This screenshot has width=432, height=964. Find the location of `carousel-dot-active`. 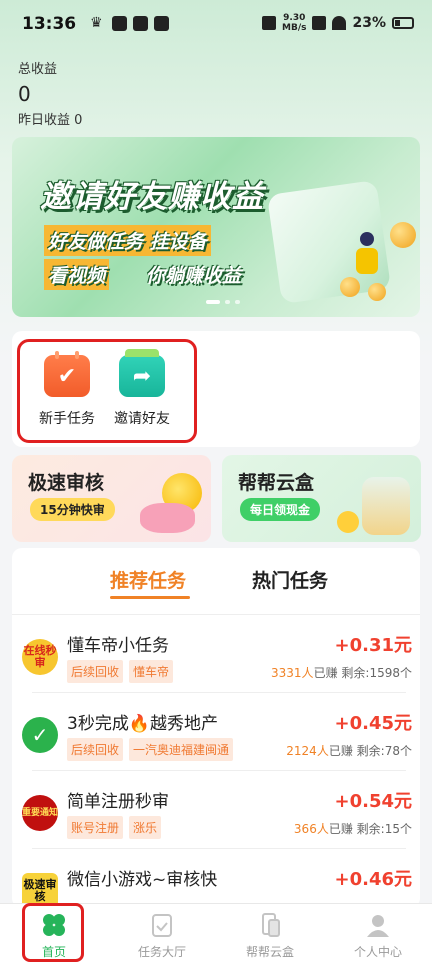

carousel-dot-active is located at coordinates (213, 302).